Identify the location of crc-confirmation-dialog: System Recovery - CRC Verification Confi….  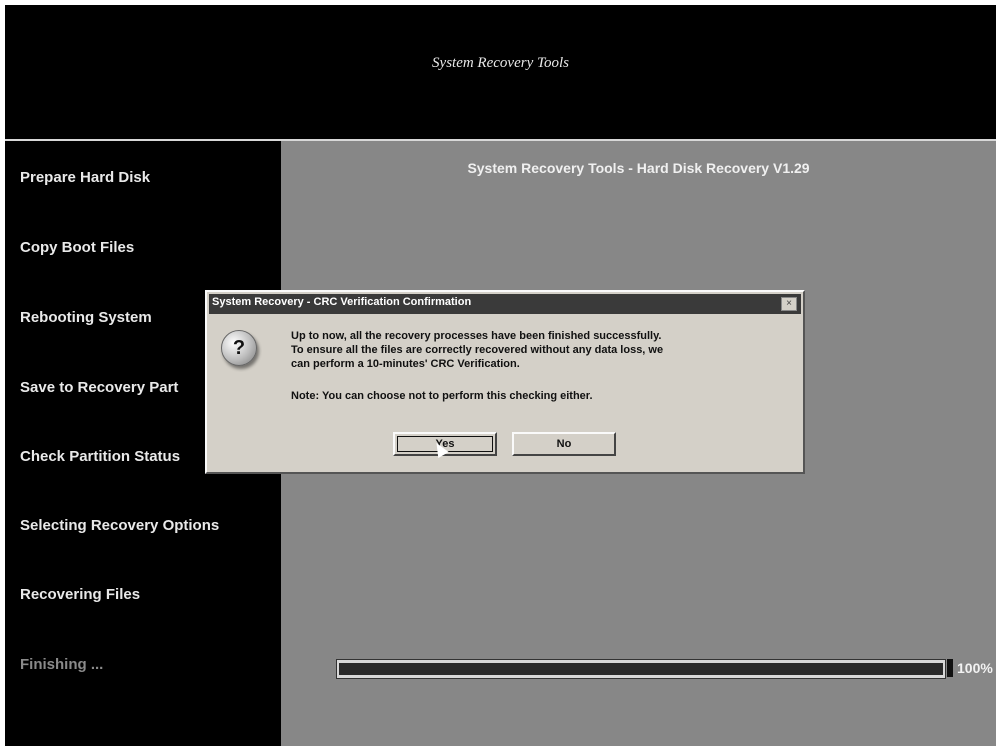
(505, 382).